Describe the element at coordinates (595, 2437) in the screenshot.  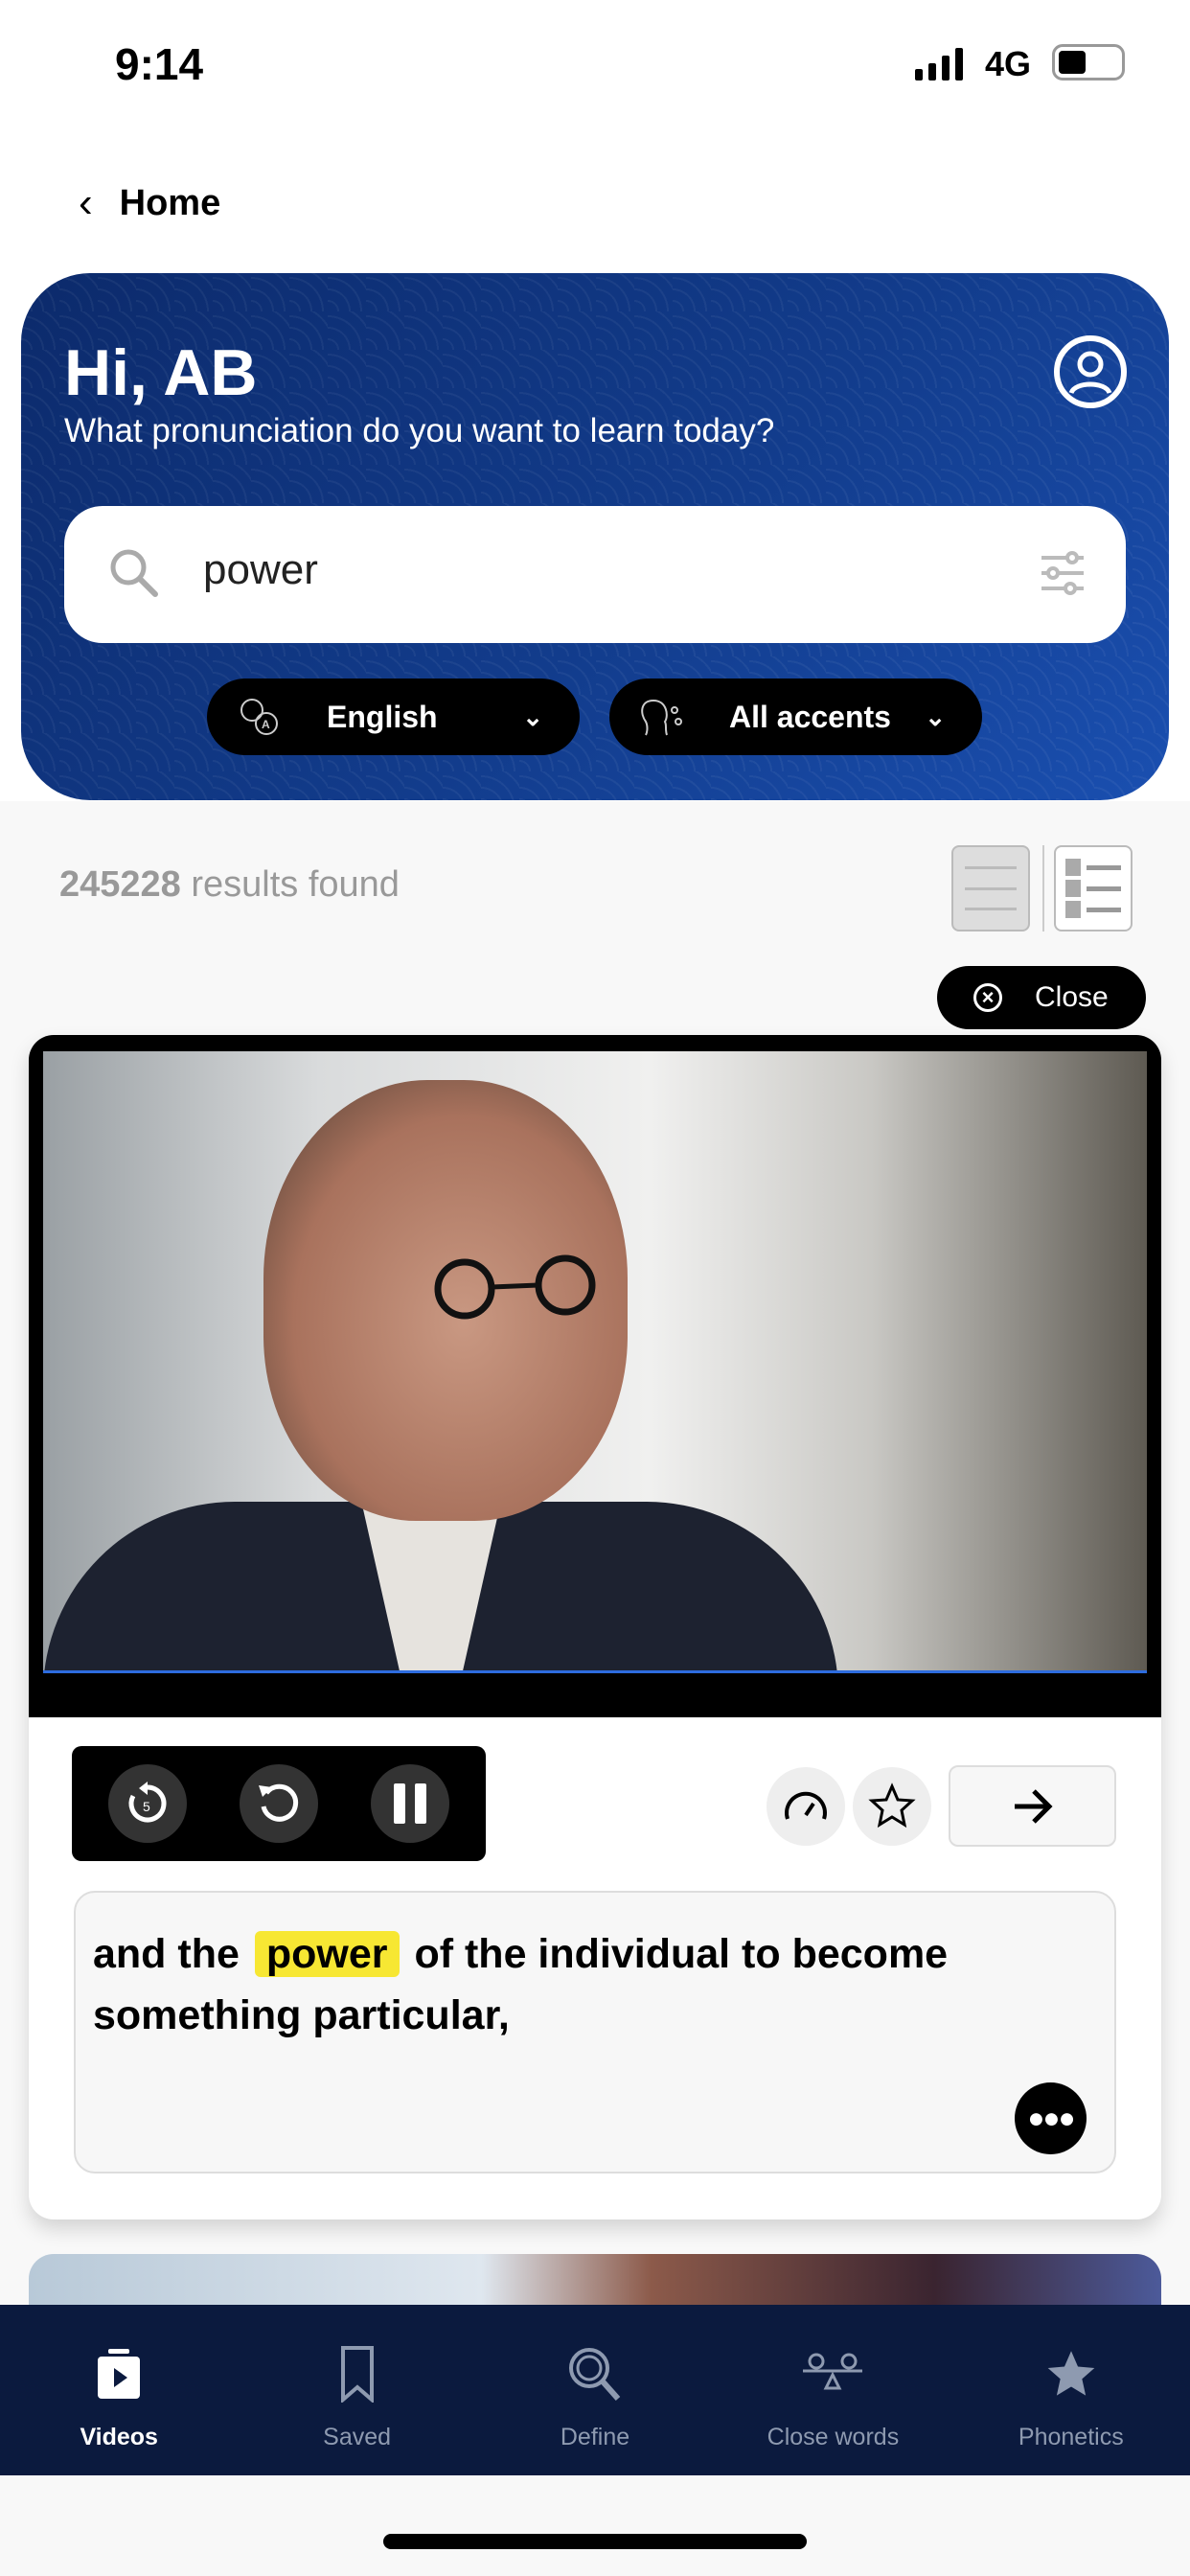
I see `tab-label: Define` at that location.